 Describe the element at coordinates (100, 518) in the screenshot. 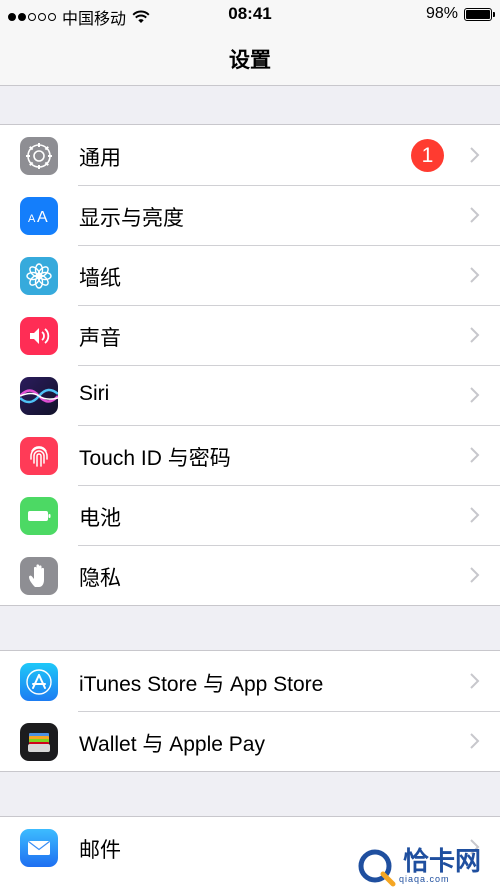

I see `settings-row-label: 电池` at that location.